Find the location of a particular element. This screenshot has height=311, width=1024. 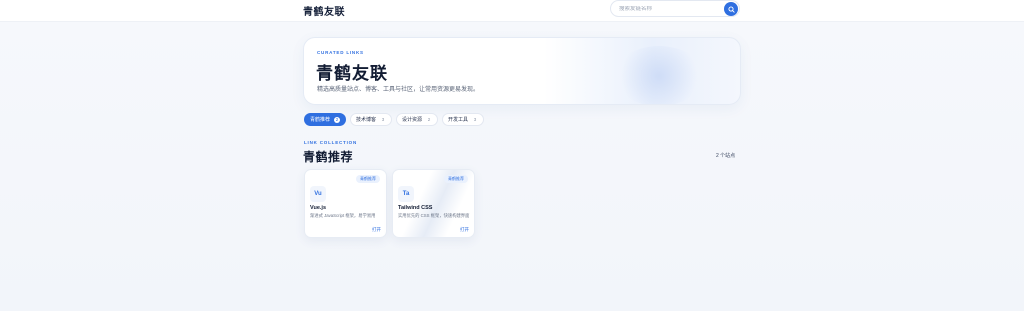

card-description: 渐进式 JavaScript 框架，易学易用 is located at coordinates (343, 215).